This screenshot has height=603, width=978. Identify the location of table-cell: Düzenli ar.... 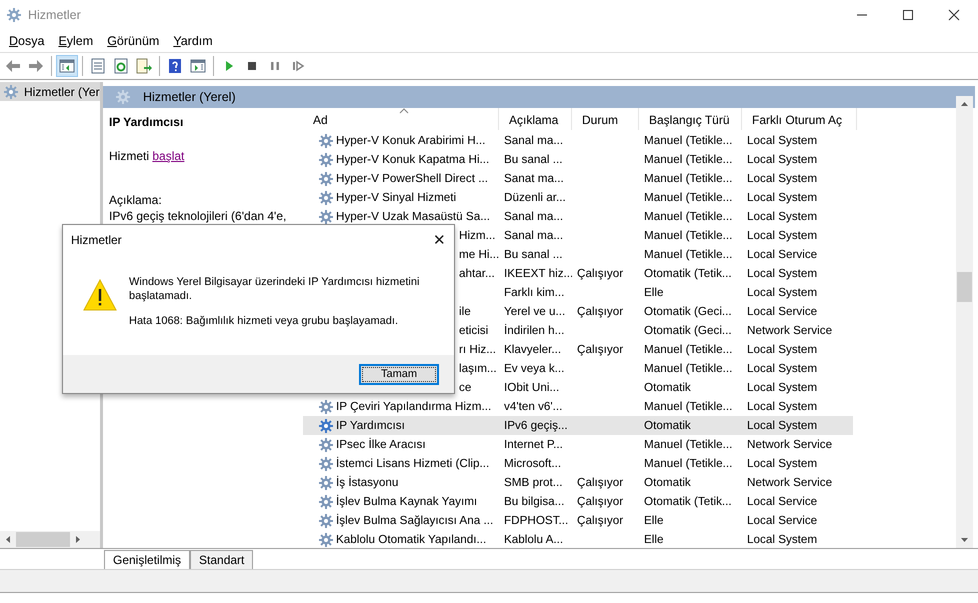
(535, 197).